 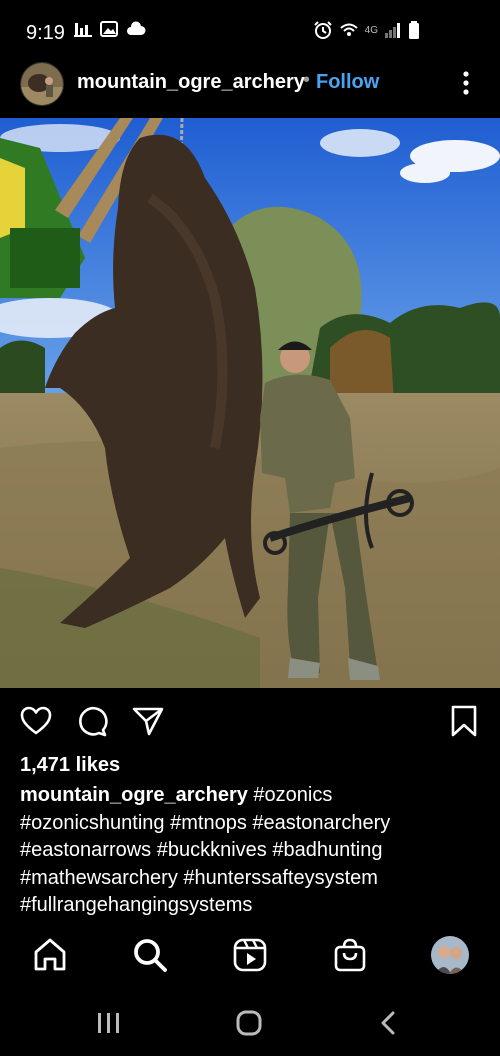 I want to click on home-circle-icon, so click(x=249, y=1023).